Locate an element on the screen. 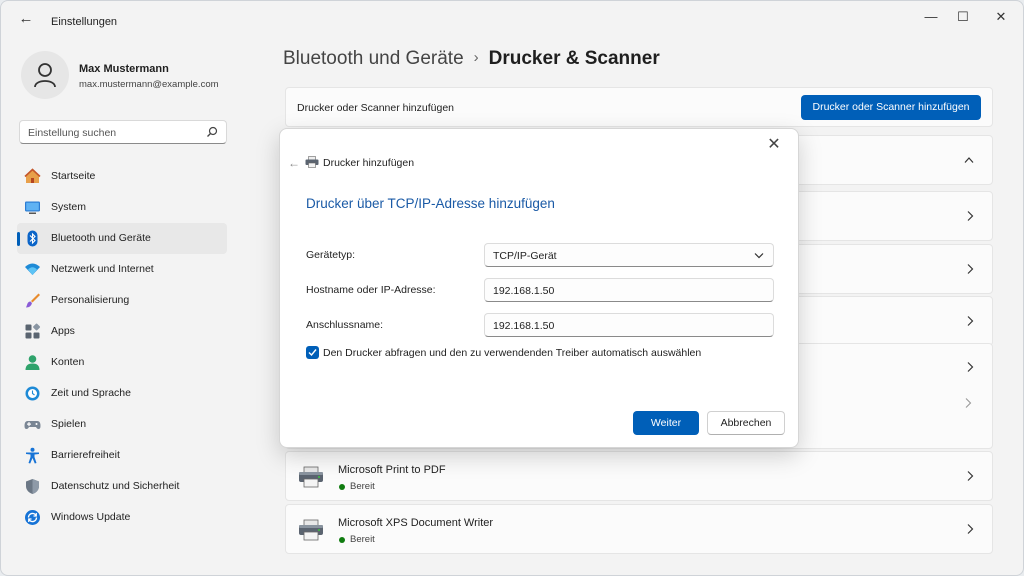  sidebar-item-label: Konten is located at coordinates (68, 362).